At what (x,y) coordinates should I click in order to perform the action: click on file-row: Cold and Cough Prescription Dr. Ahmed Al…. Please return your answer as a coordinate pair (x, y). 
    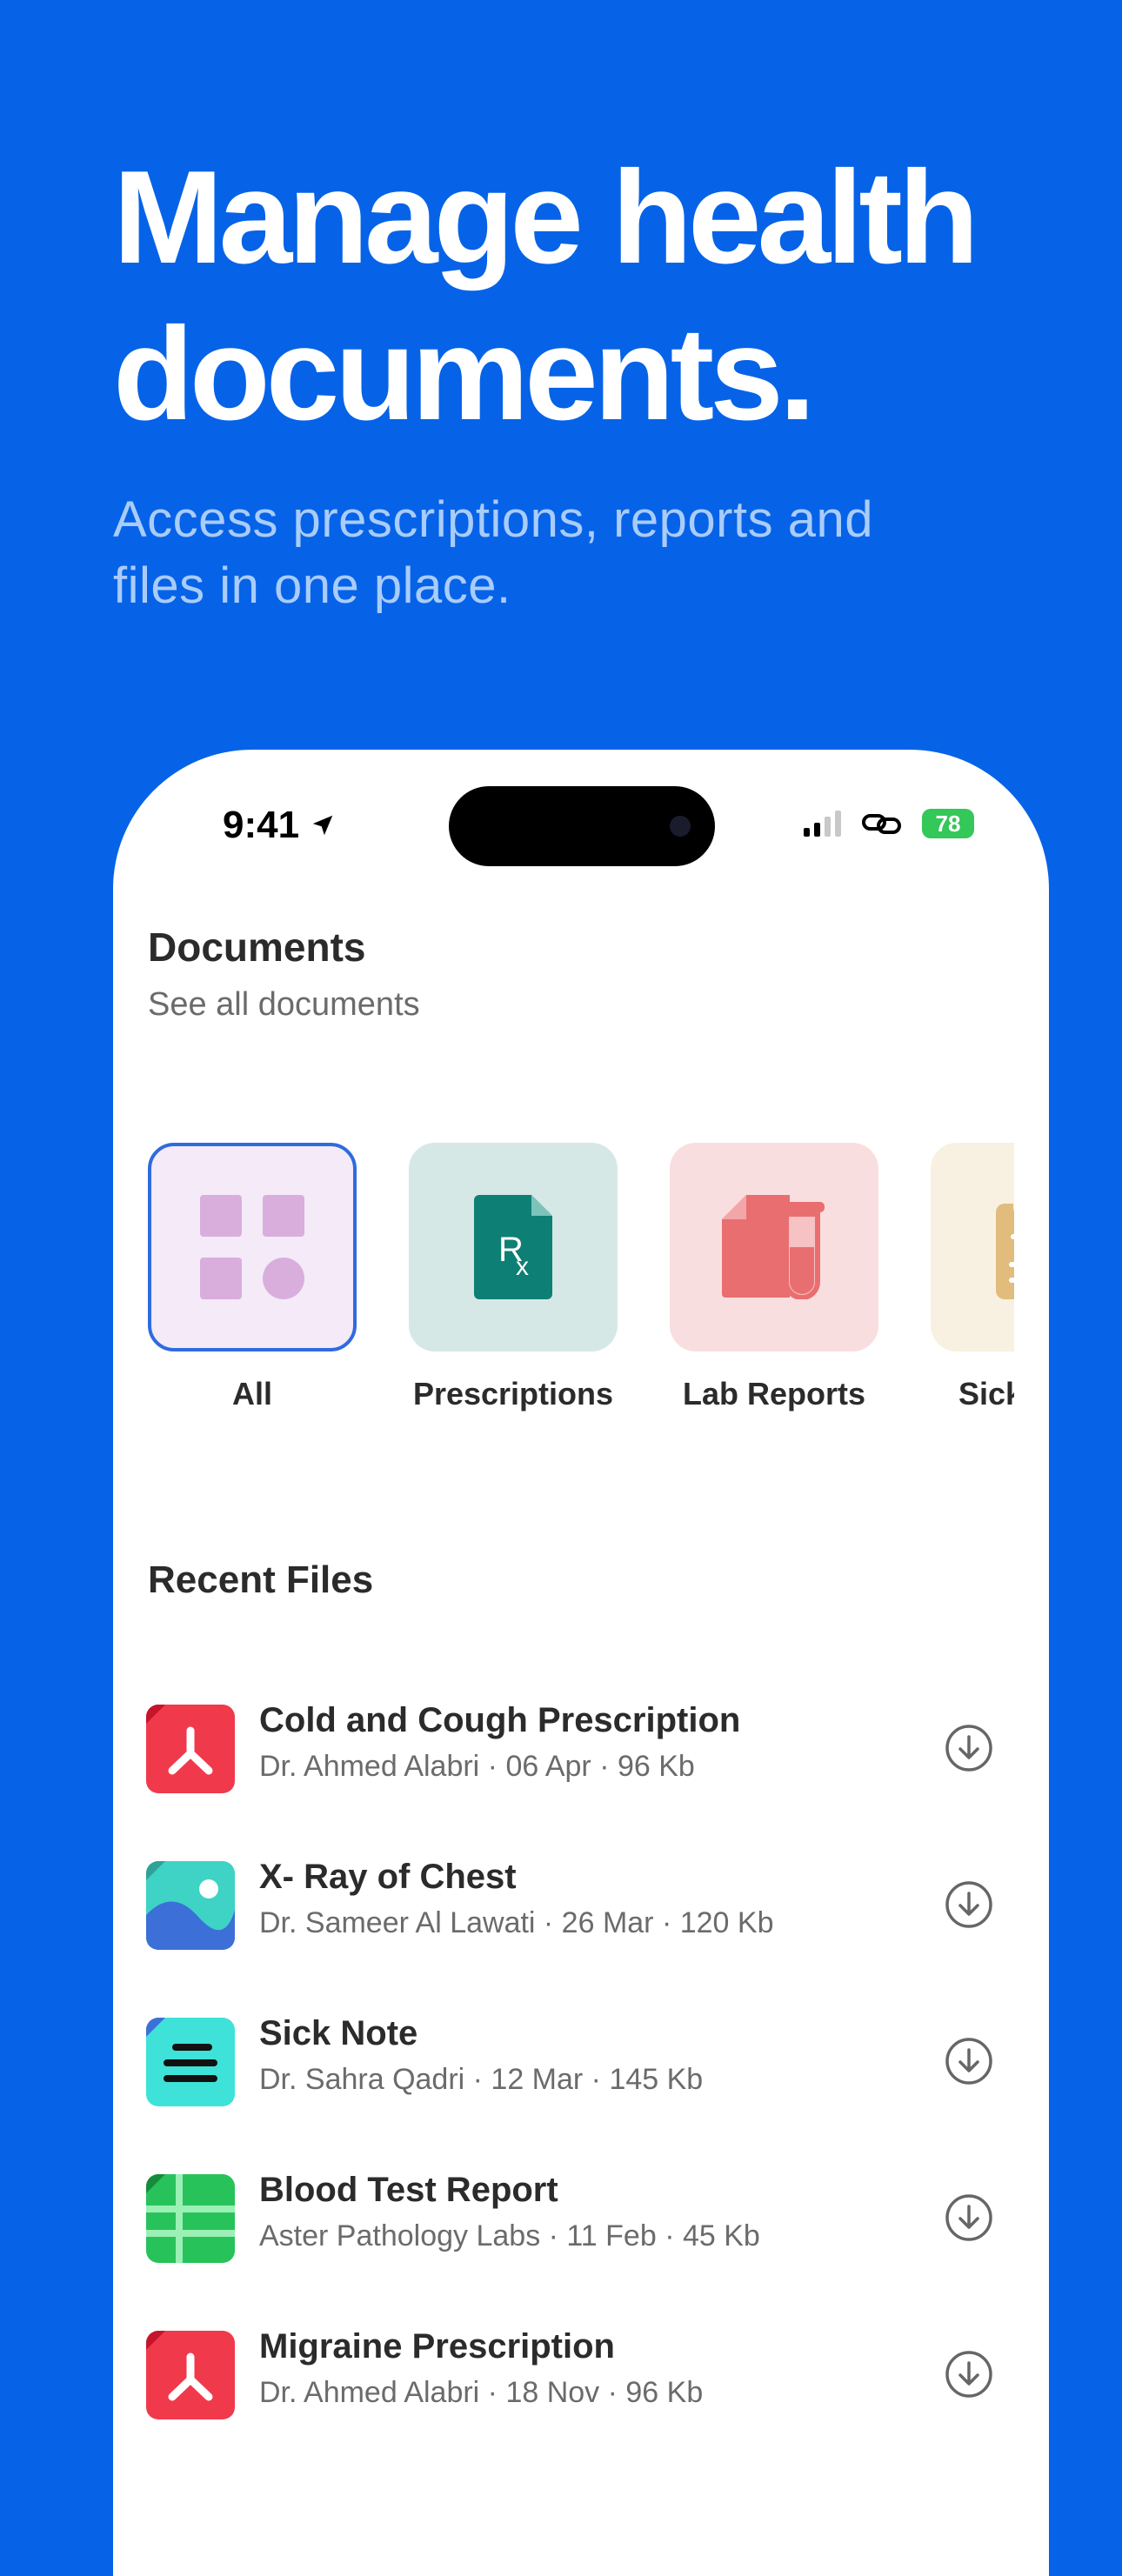
    Looking at the image, I should click on (585, 1746).